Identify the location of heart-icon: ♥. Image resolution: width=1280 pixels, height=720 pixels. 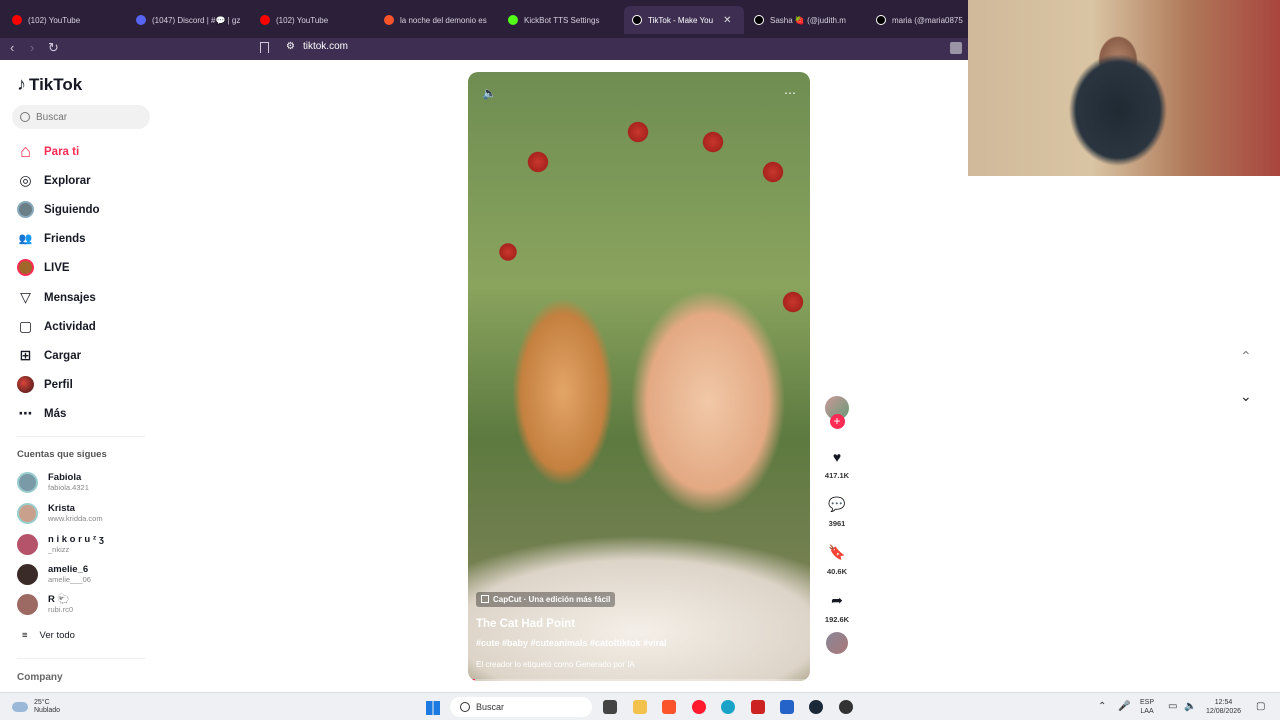
(837, 457).